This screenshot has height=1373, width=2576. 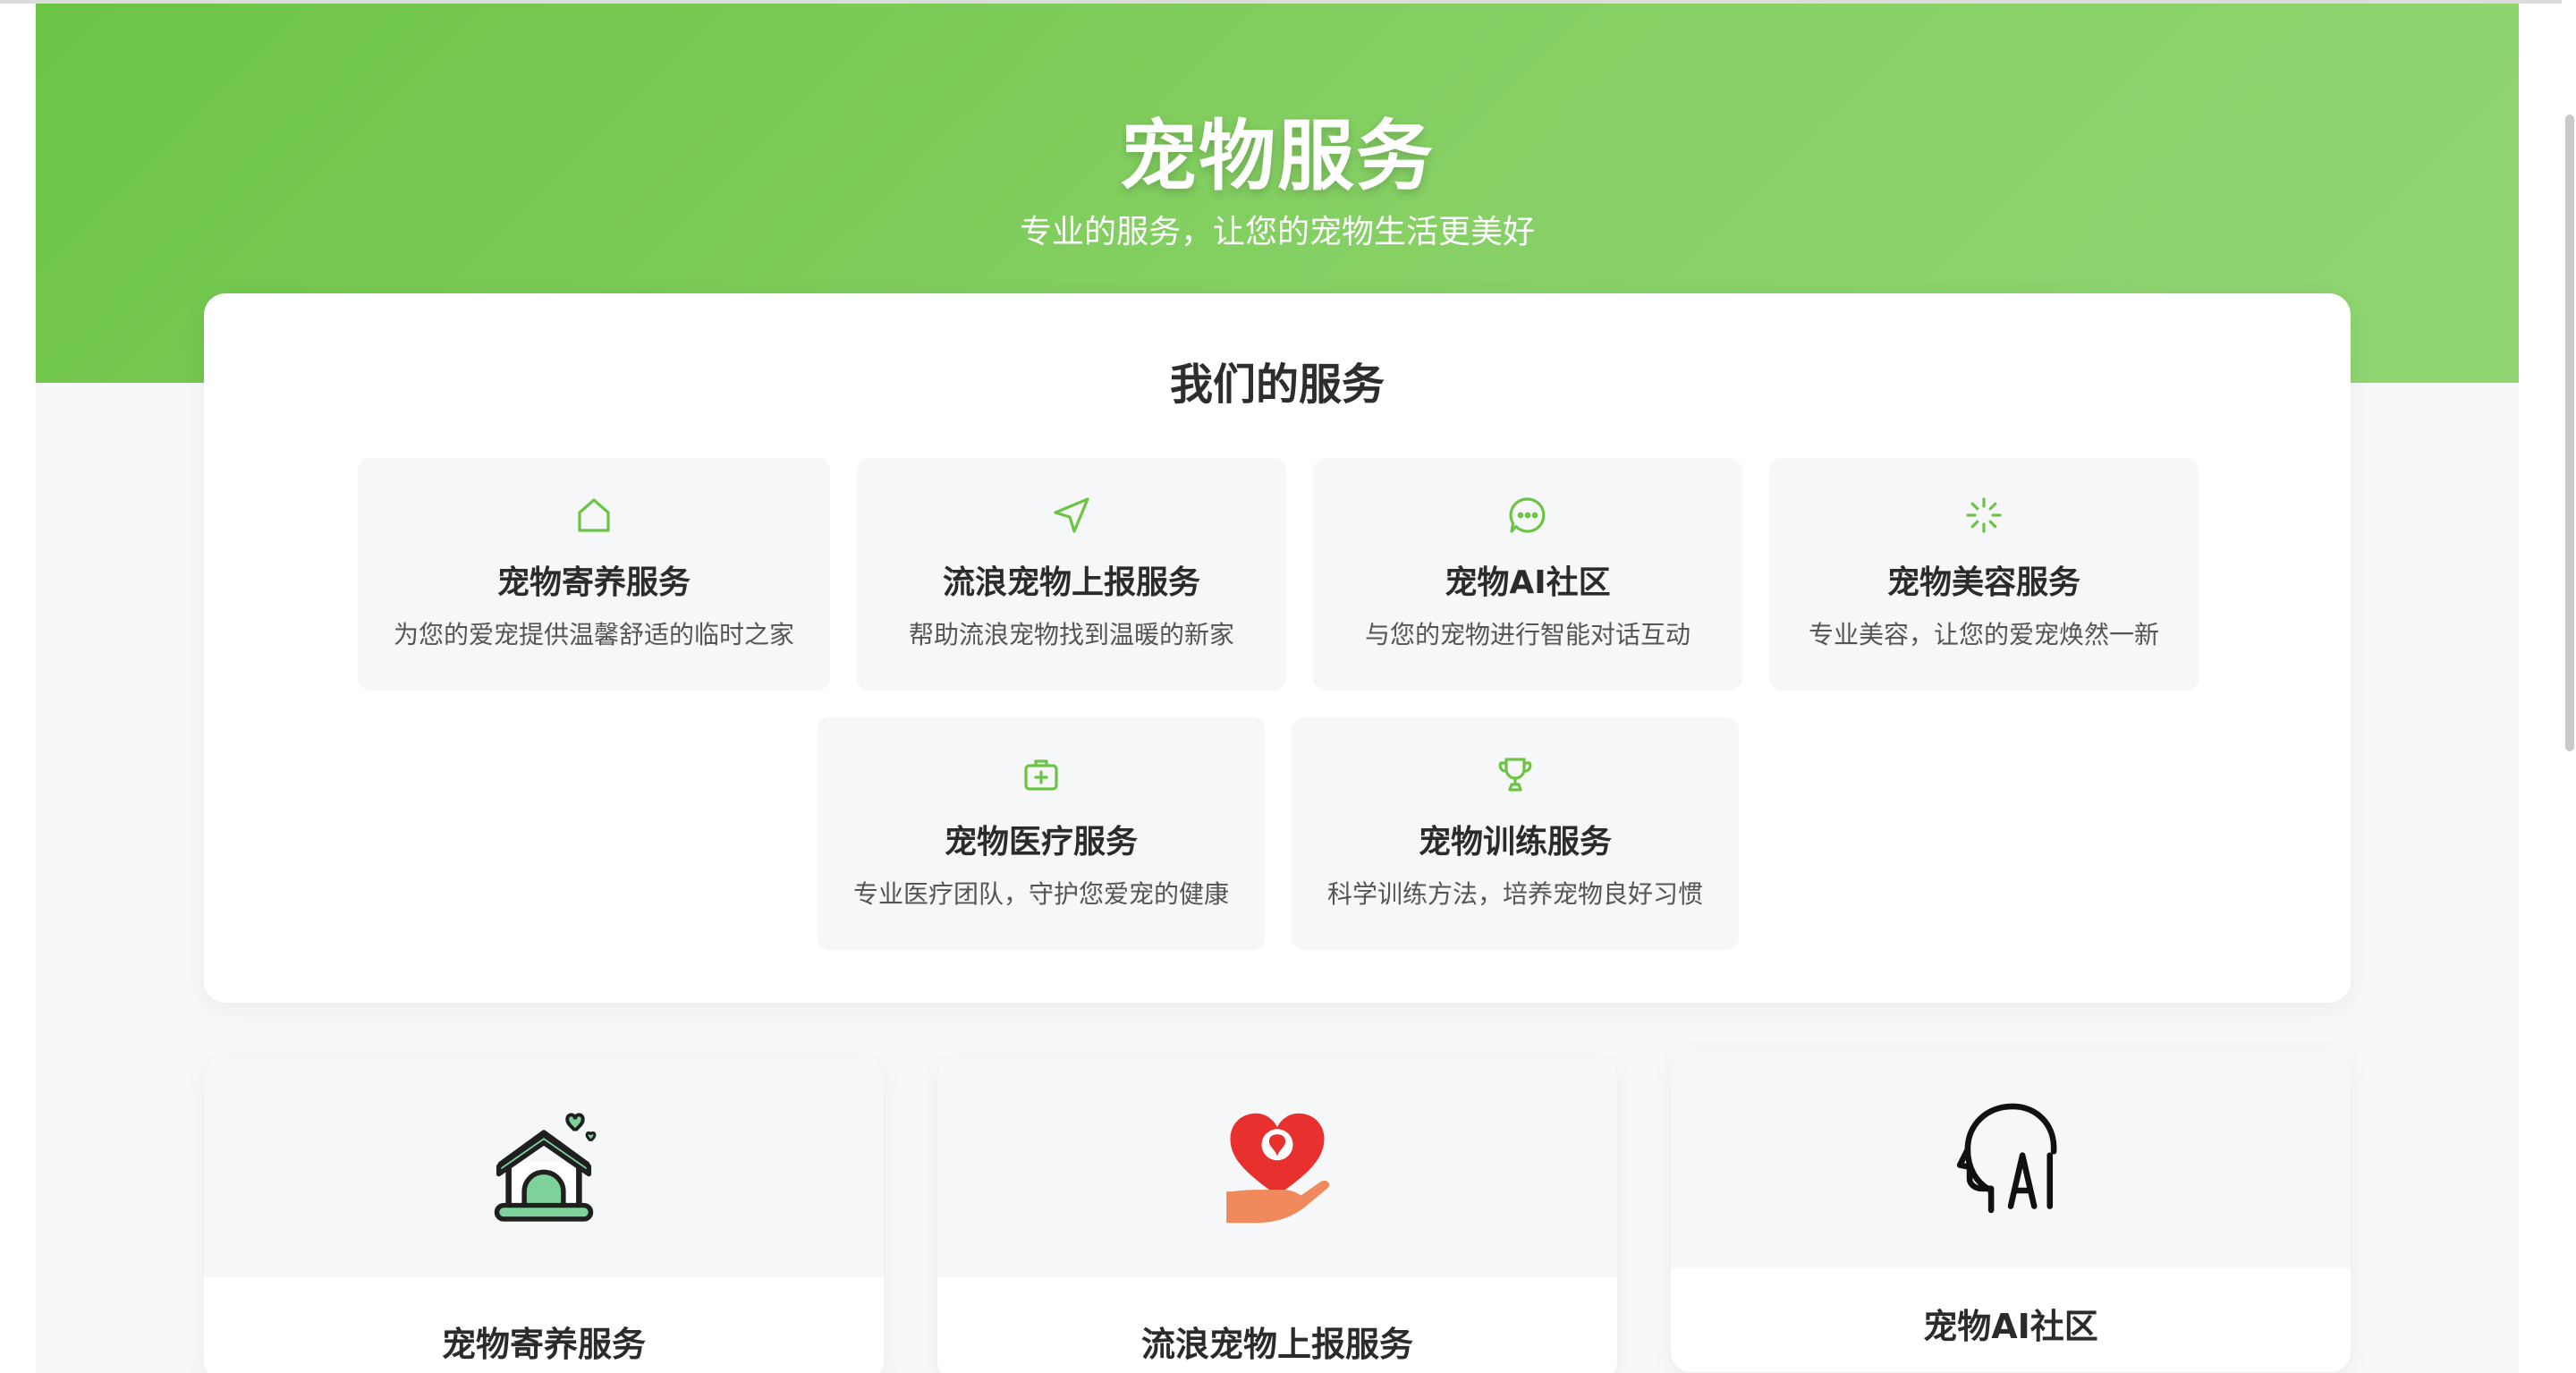 I want to click on services-heading: 我们的服务, so click(x=1277, y=385).